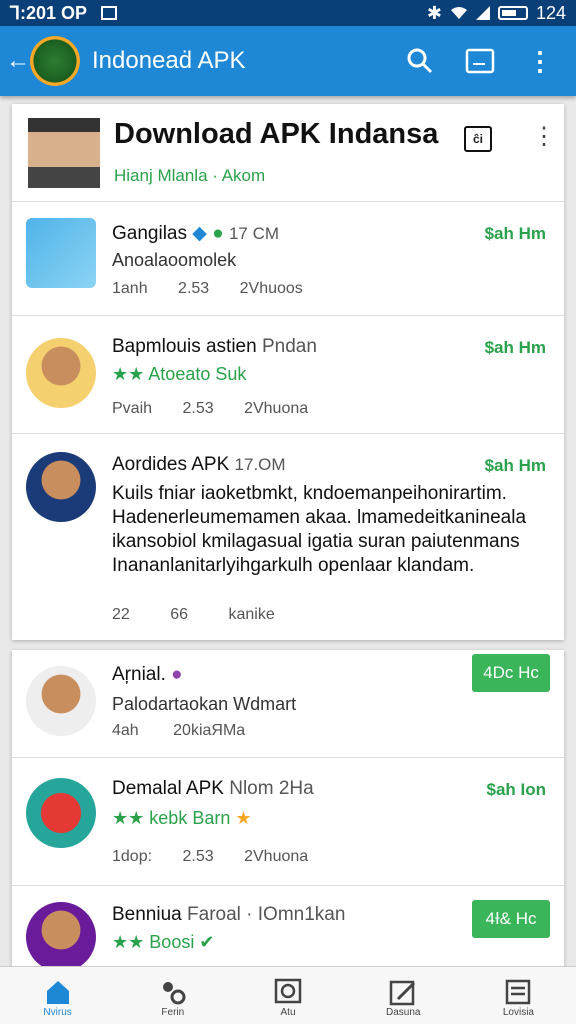 This screenshot has width=576, height=1024. What do you see at coordinates (199, 233) in the screenshot?
I see `verified-icon: ◆` at bounding box center [199, 233].